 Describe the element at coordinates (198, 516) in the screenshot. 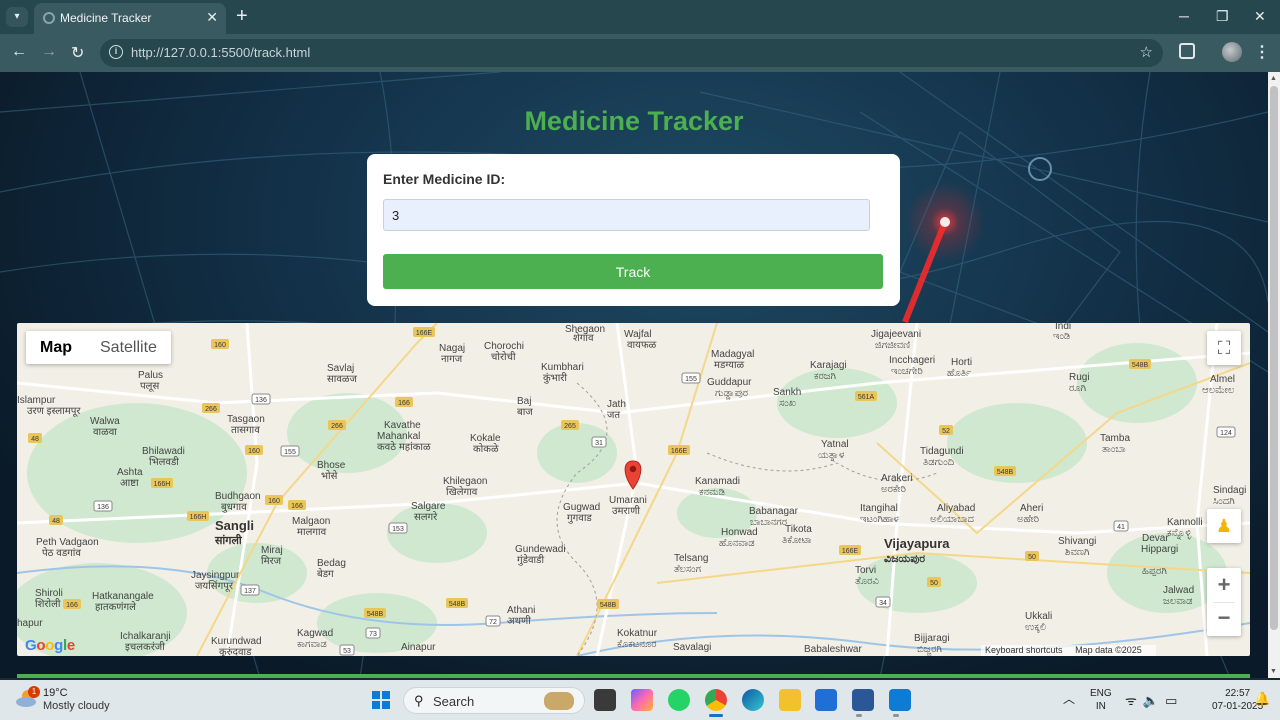

I see `road-shield-166h-b: 166H` at that location.